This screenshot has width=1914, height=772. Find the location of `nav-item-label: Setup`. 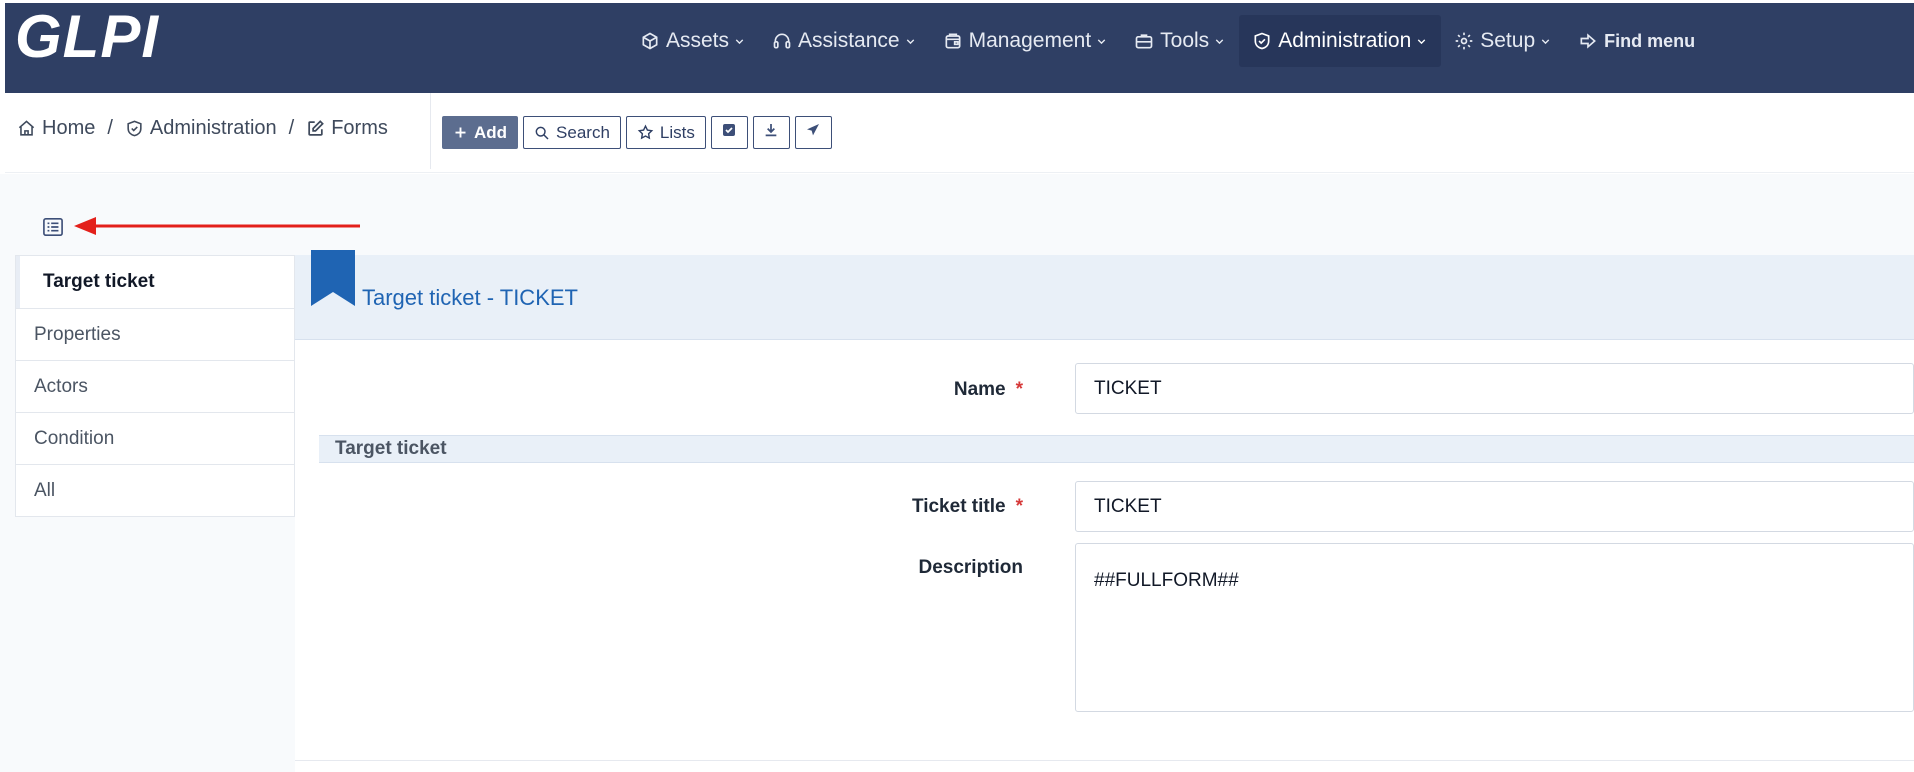

nav-item-label: Setup is located at coordinates (1508, 40).